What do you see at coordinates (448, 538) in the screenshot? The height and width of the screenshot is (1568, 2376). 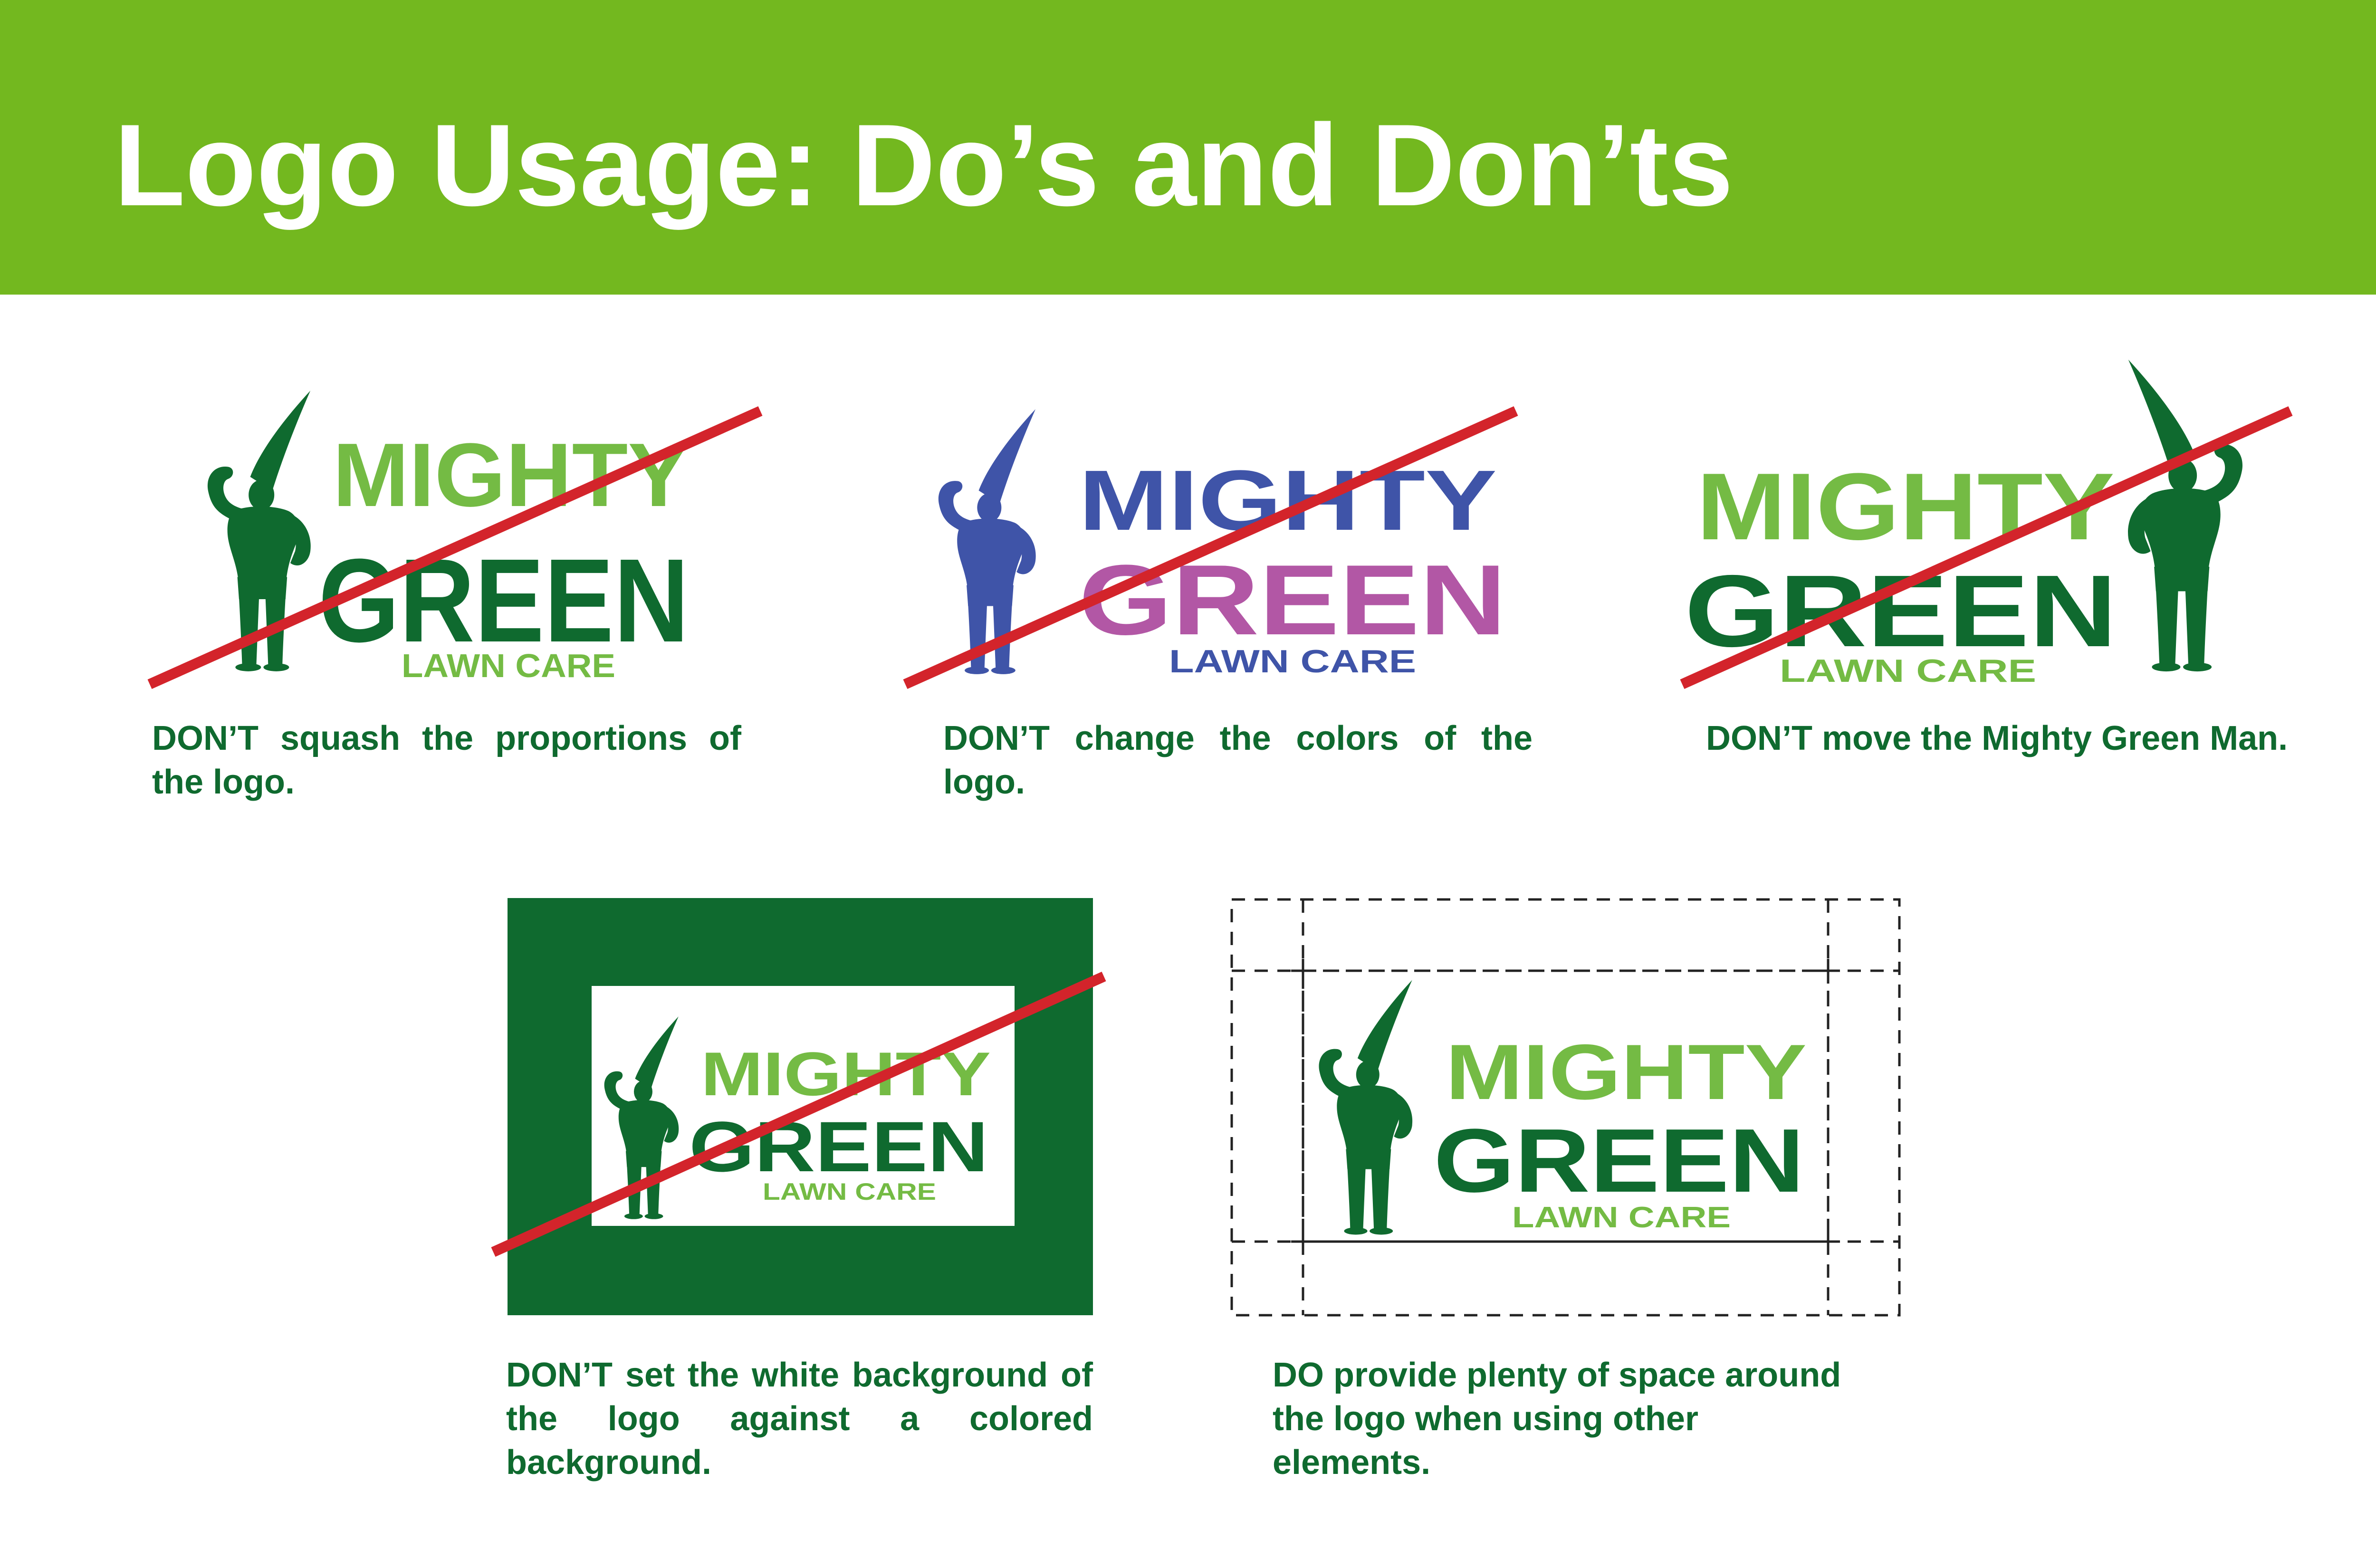 I see `logo-squashed: MIGHTY GREEN LAWN CARE` at bounding box center [448, 538].